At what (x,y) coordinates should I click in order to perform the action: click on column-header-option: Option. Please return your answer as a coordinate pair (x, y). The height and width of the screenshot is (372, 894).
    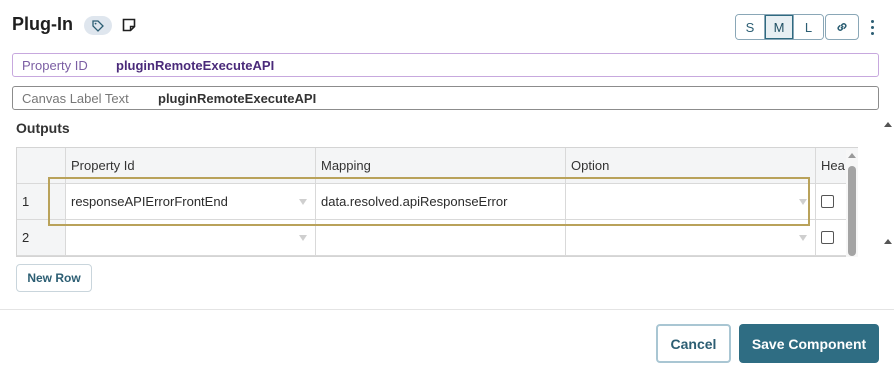
    Looking at the image, I should click on (691, 166).